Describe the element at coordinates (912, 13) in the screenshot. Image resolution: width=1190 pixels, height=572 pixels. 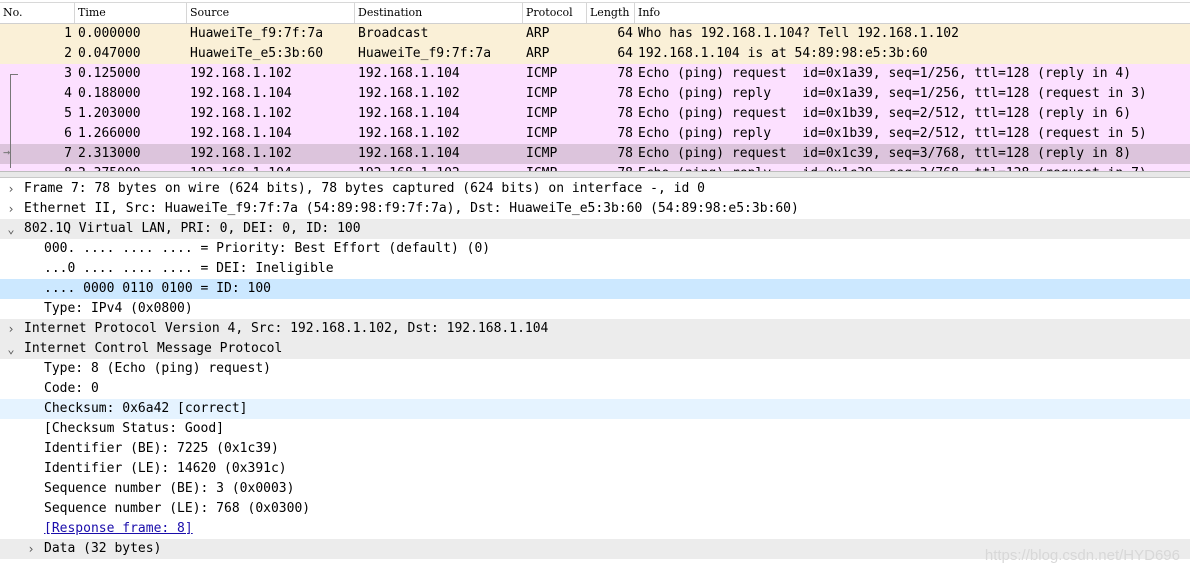
I see `column-header-info: Info` at that location.